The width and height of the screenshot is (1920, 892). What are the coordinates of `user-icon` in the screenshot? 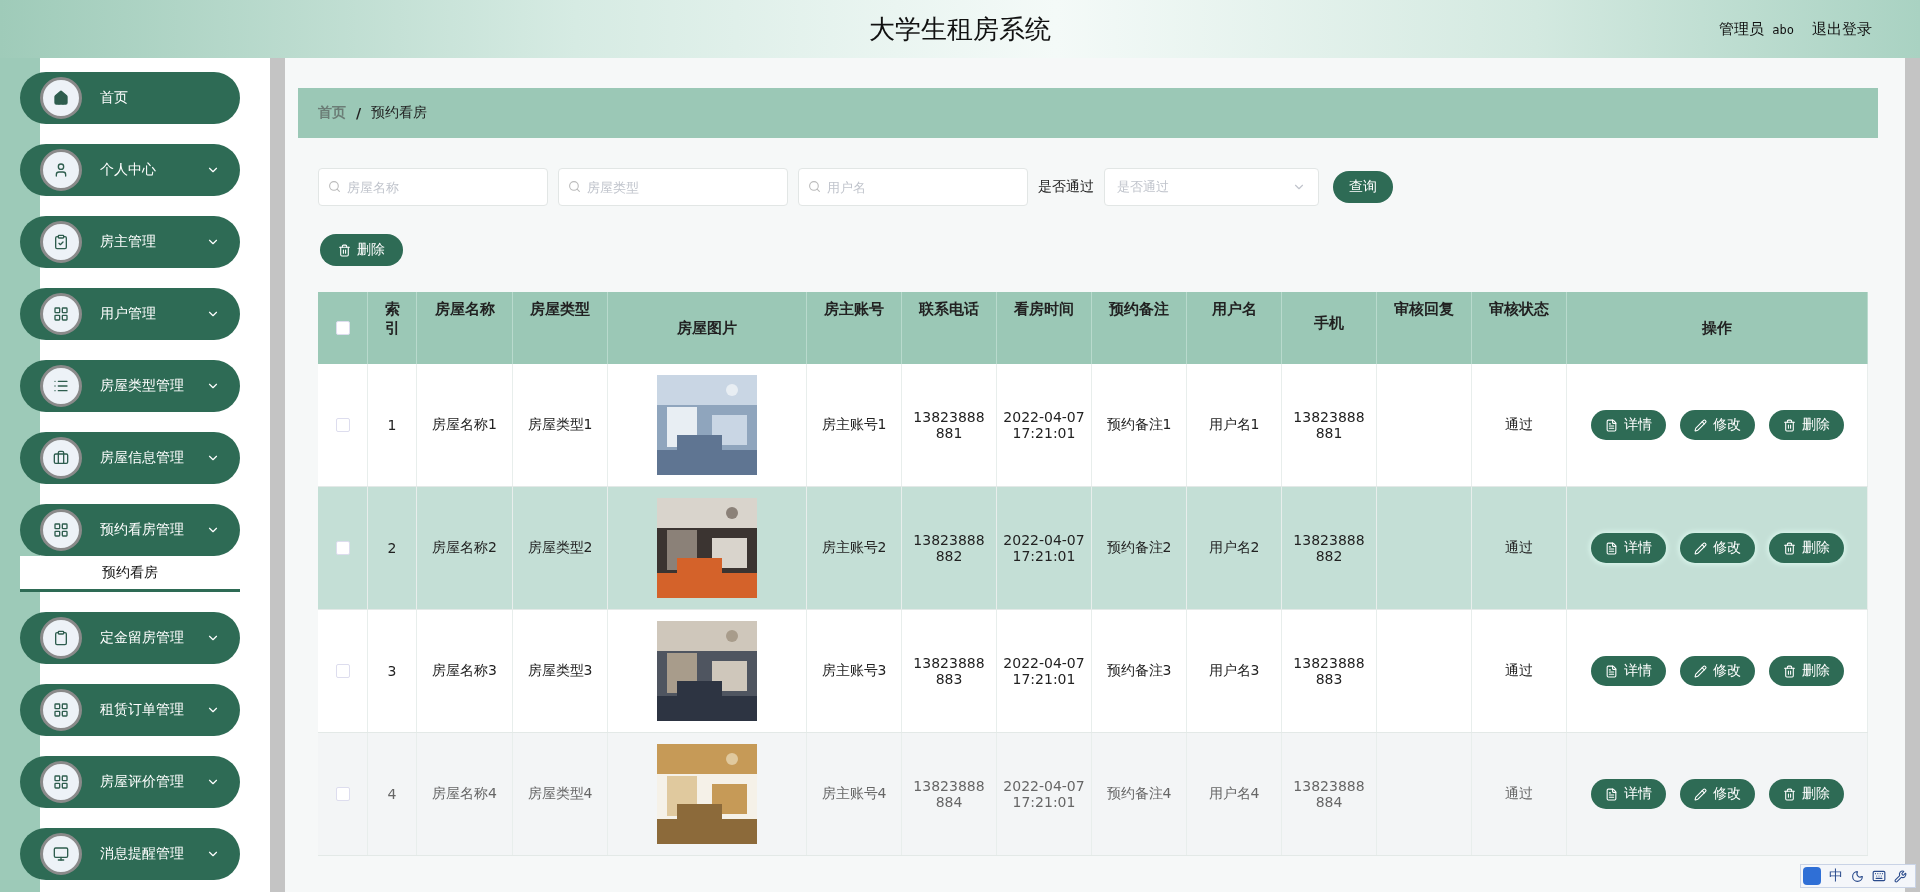 It's located at (61, 170).